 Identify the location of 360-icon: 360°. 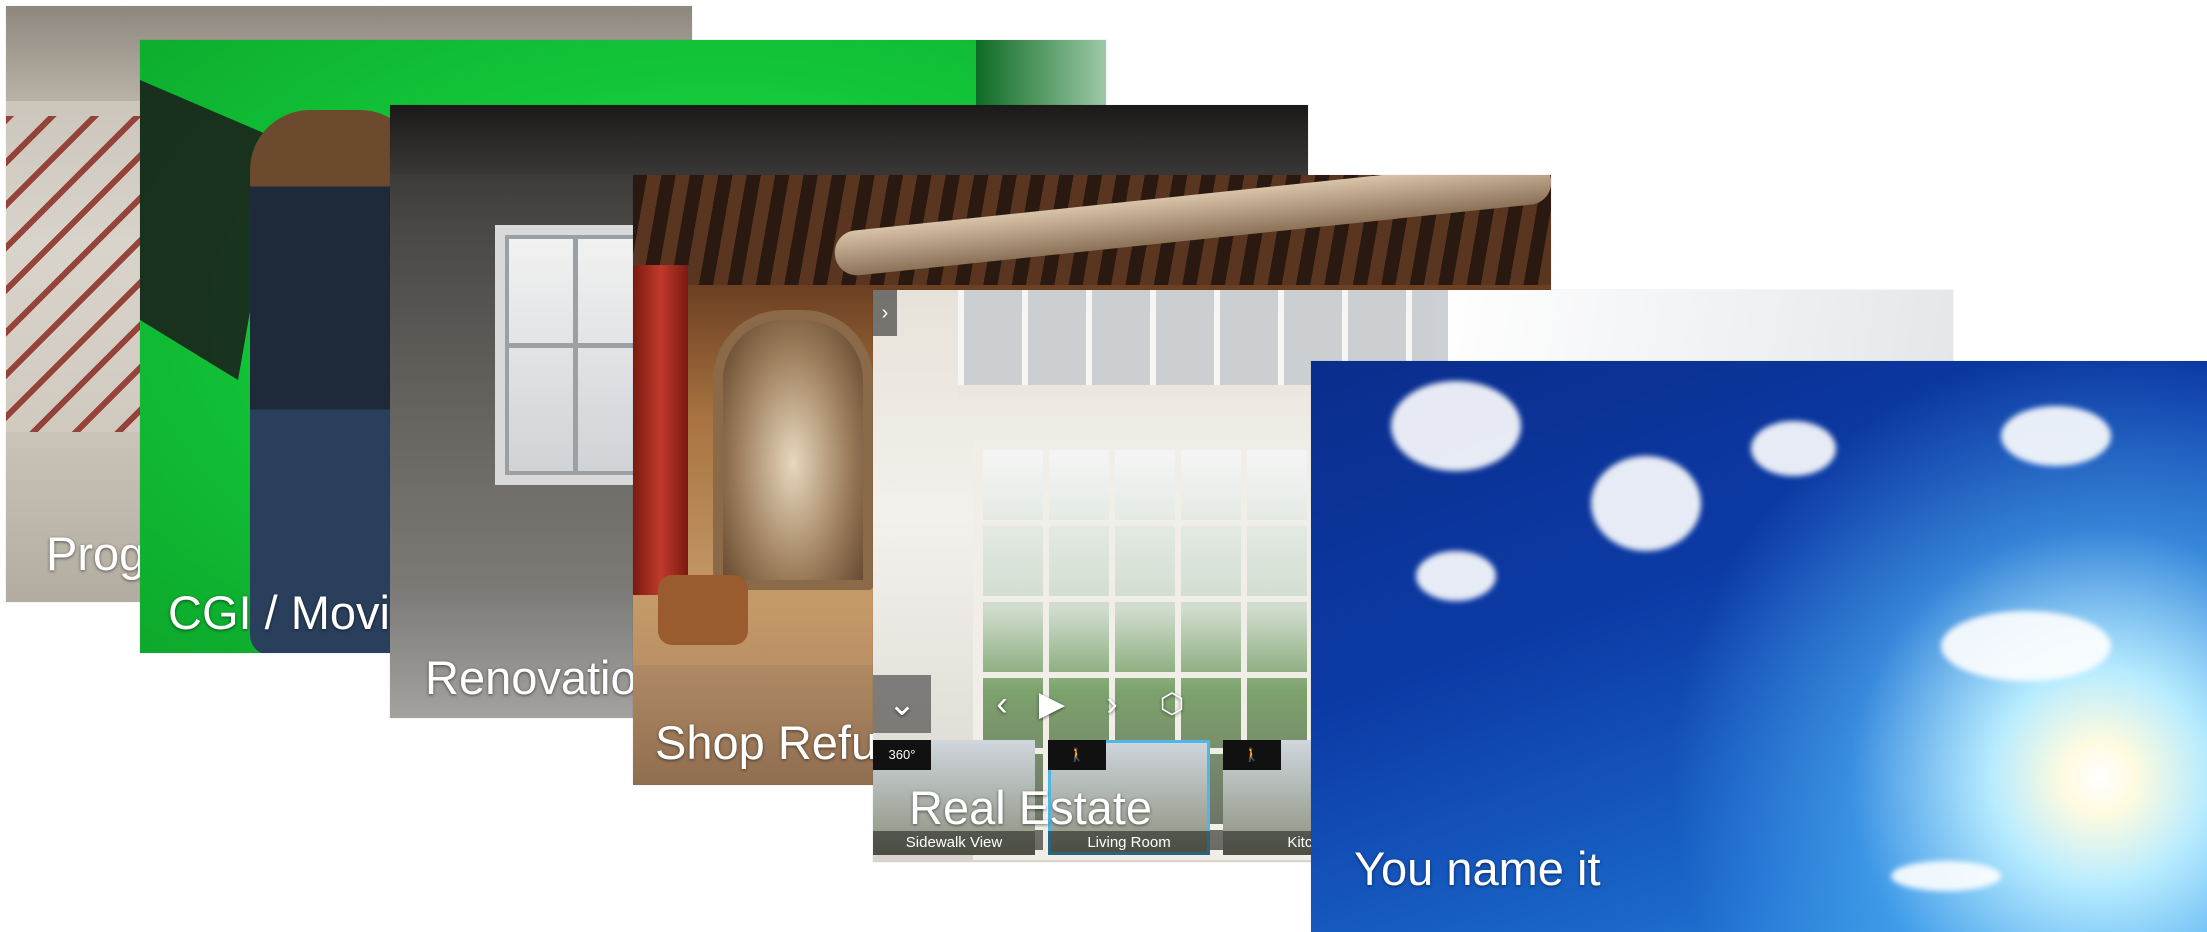
(902, 755).